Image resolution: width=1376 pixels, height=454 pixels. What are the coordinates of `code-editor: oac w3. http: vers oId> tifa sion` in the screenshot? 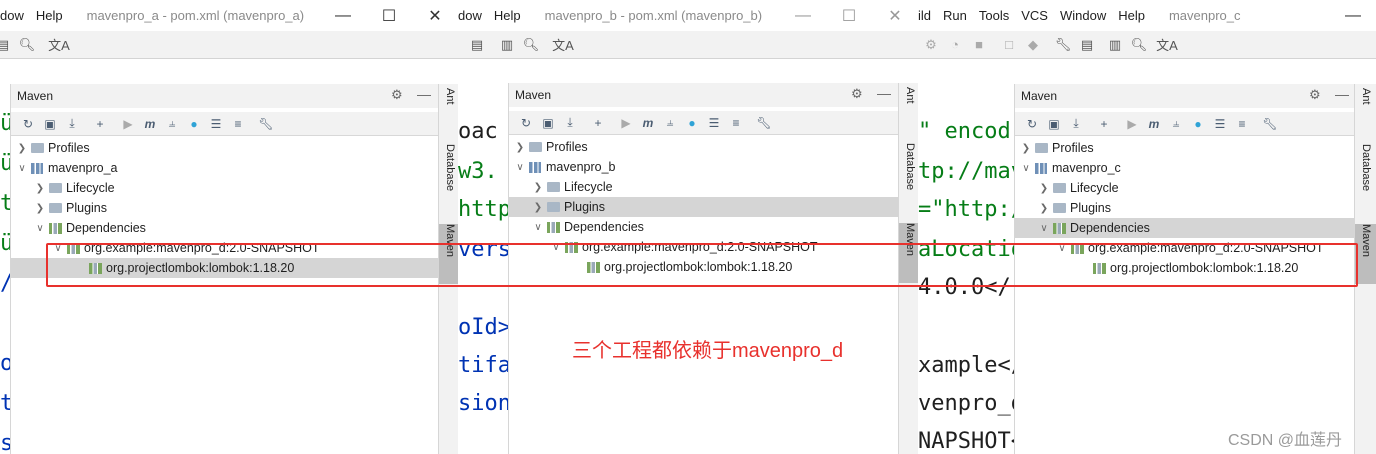 It's located at (483, 256).